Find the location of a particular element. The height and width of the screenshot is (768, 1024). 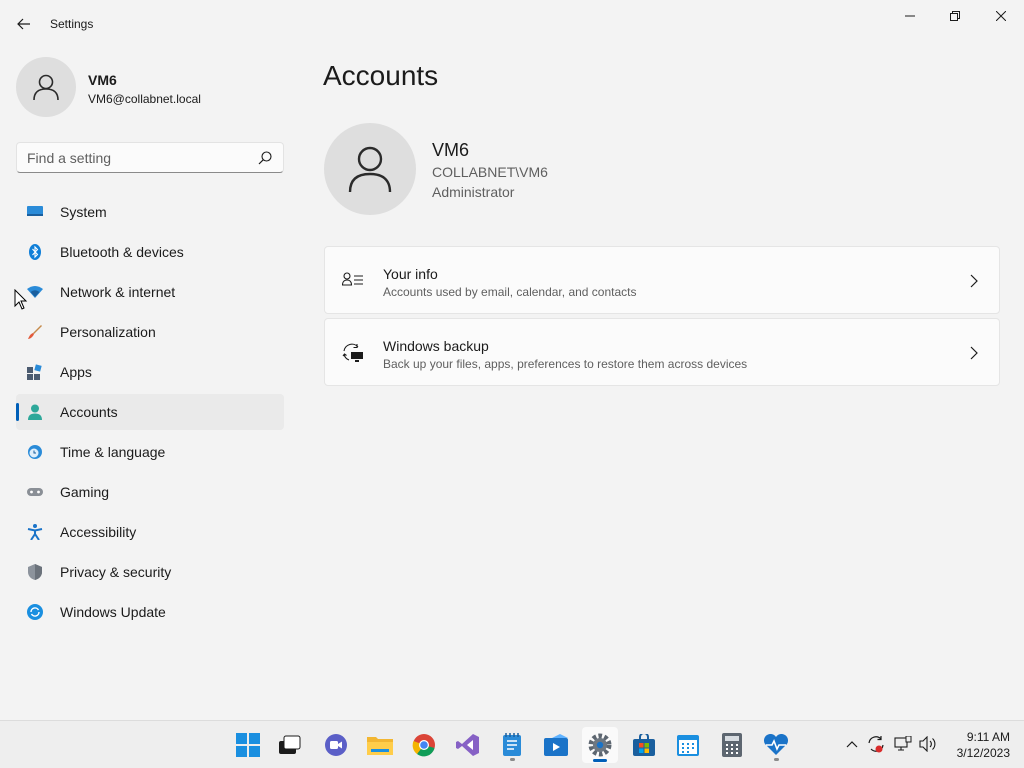

search-input is located at coordinates (137, 158).